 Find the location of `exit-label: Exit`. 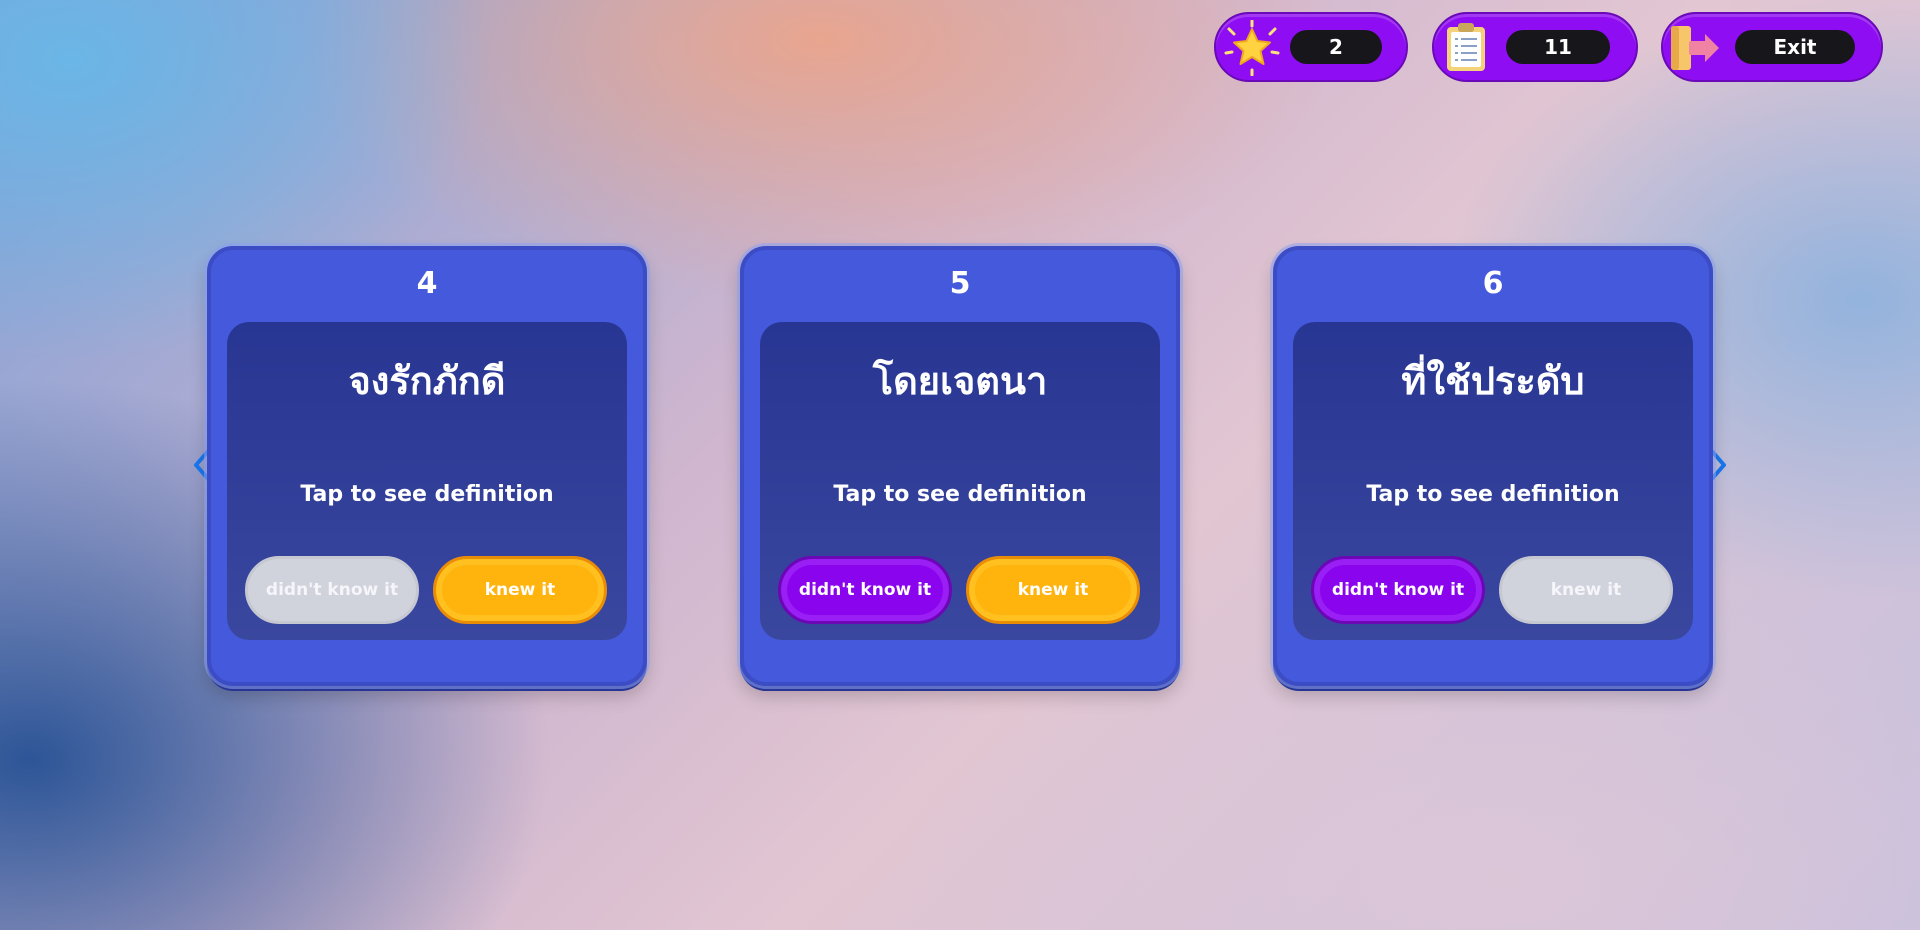

exit-label: Exit is located at coordinates (1795, 47).